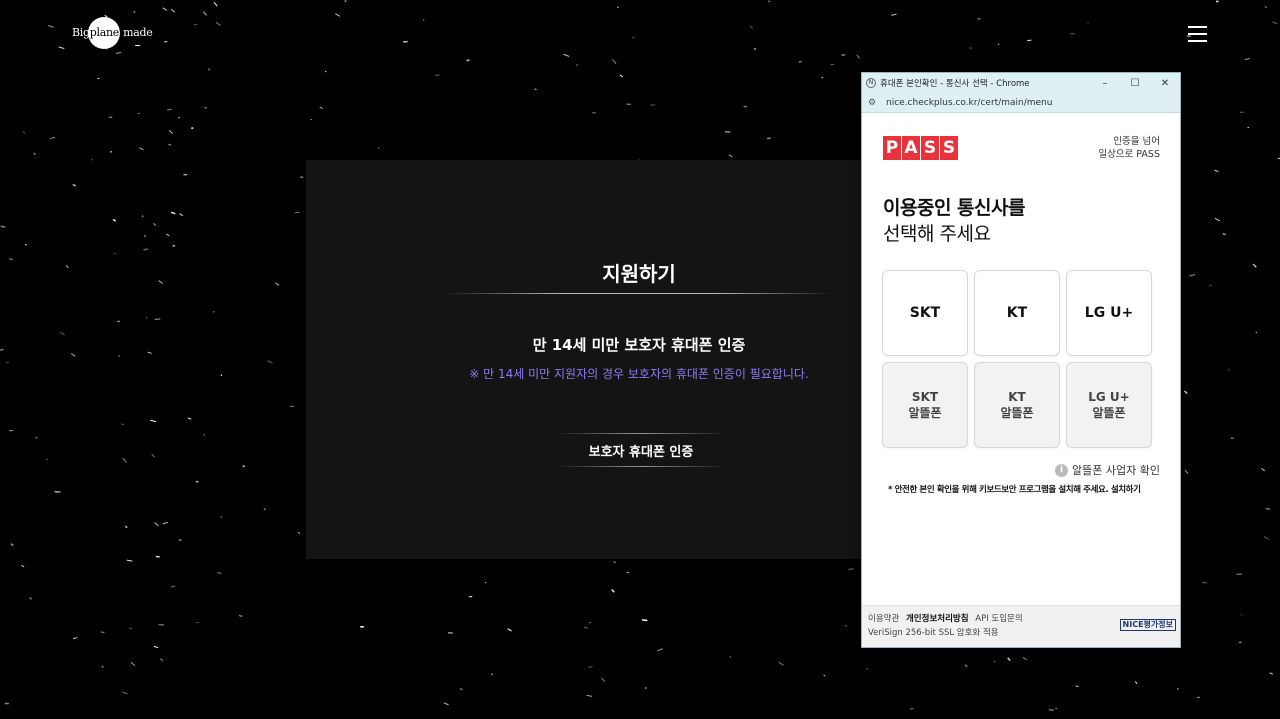 The width and height of the screenshot is (1280, 719). What do you see at coordinates (1017, 405) in the screenshot?
I see `carrier-kt-mvno-button: KT 알뜰폰` at bounding box center [1017, 405].